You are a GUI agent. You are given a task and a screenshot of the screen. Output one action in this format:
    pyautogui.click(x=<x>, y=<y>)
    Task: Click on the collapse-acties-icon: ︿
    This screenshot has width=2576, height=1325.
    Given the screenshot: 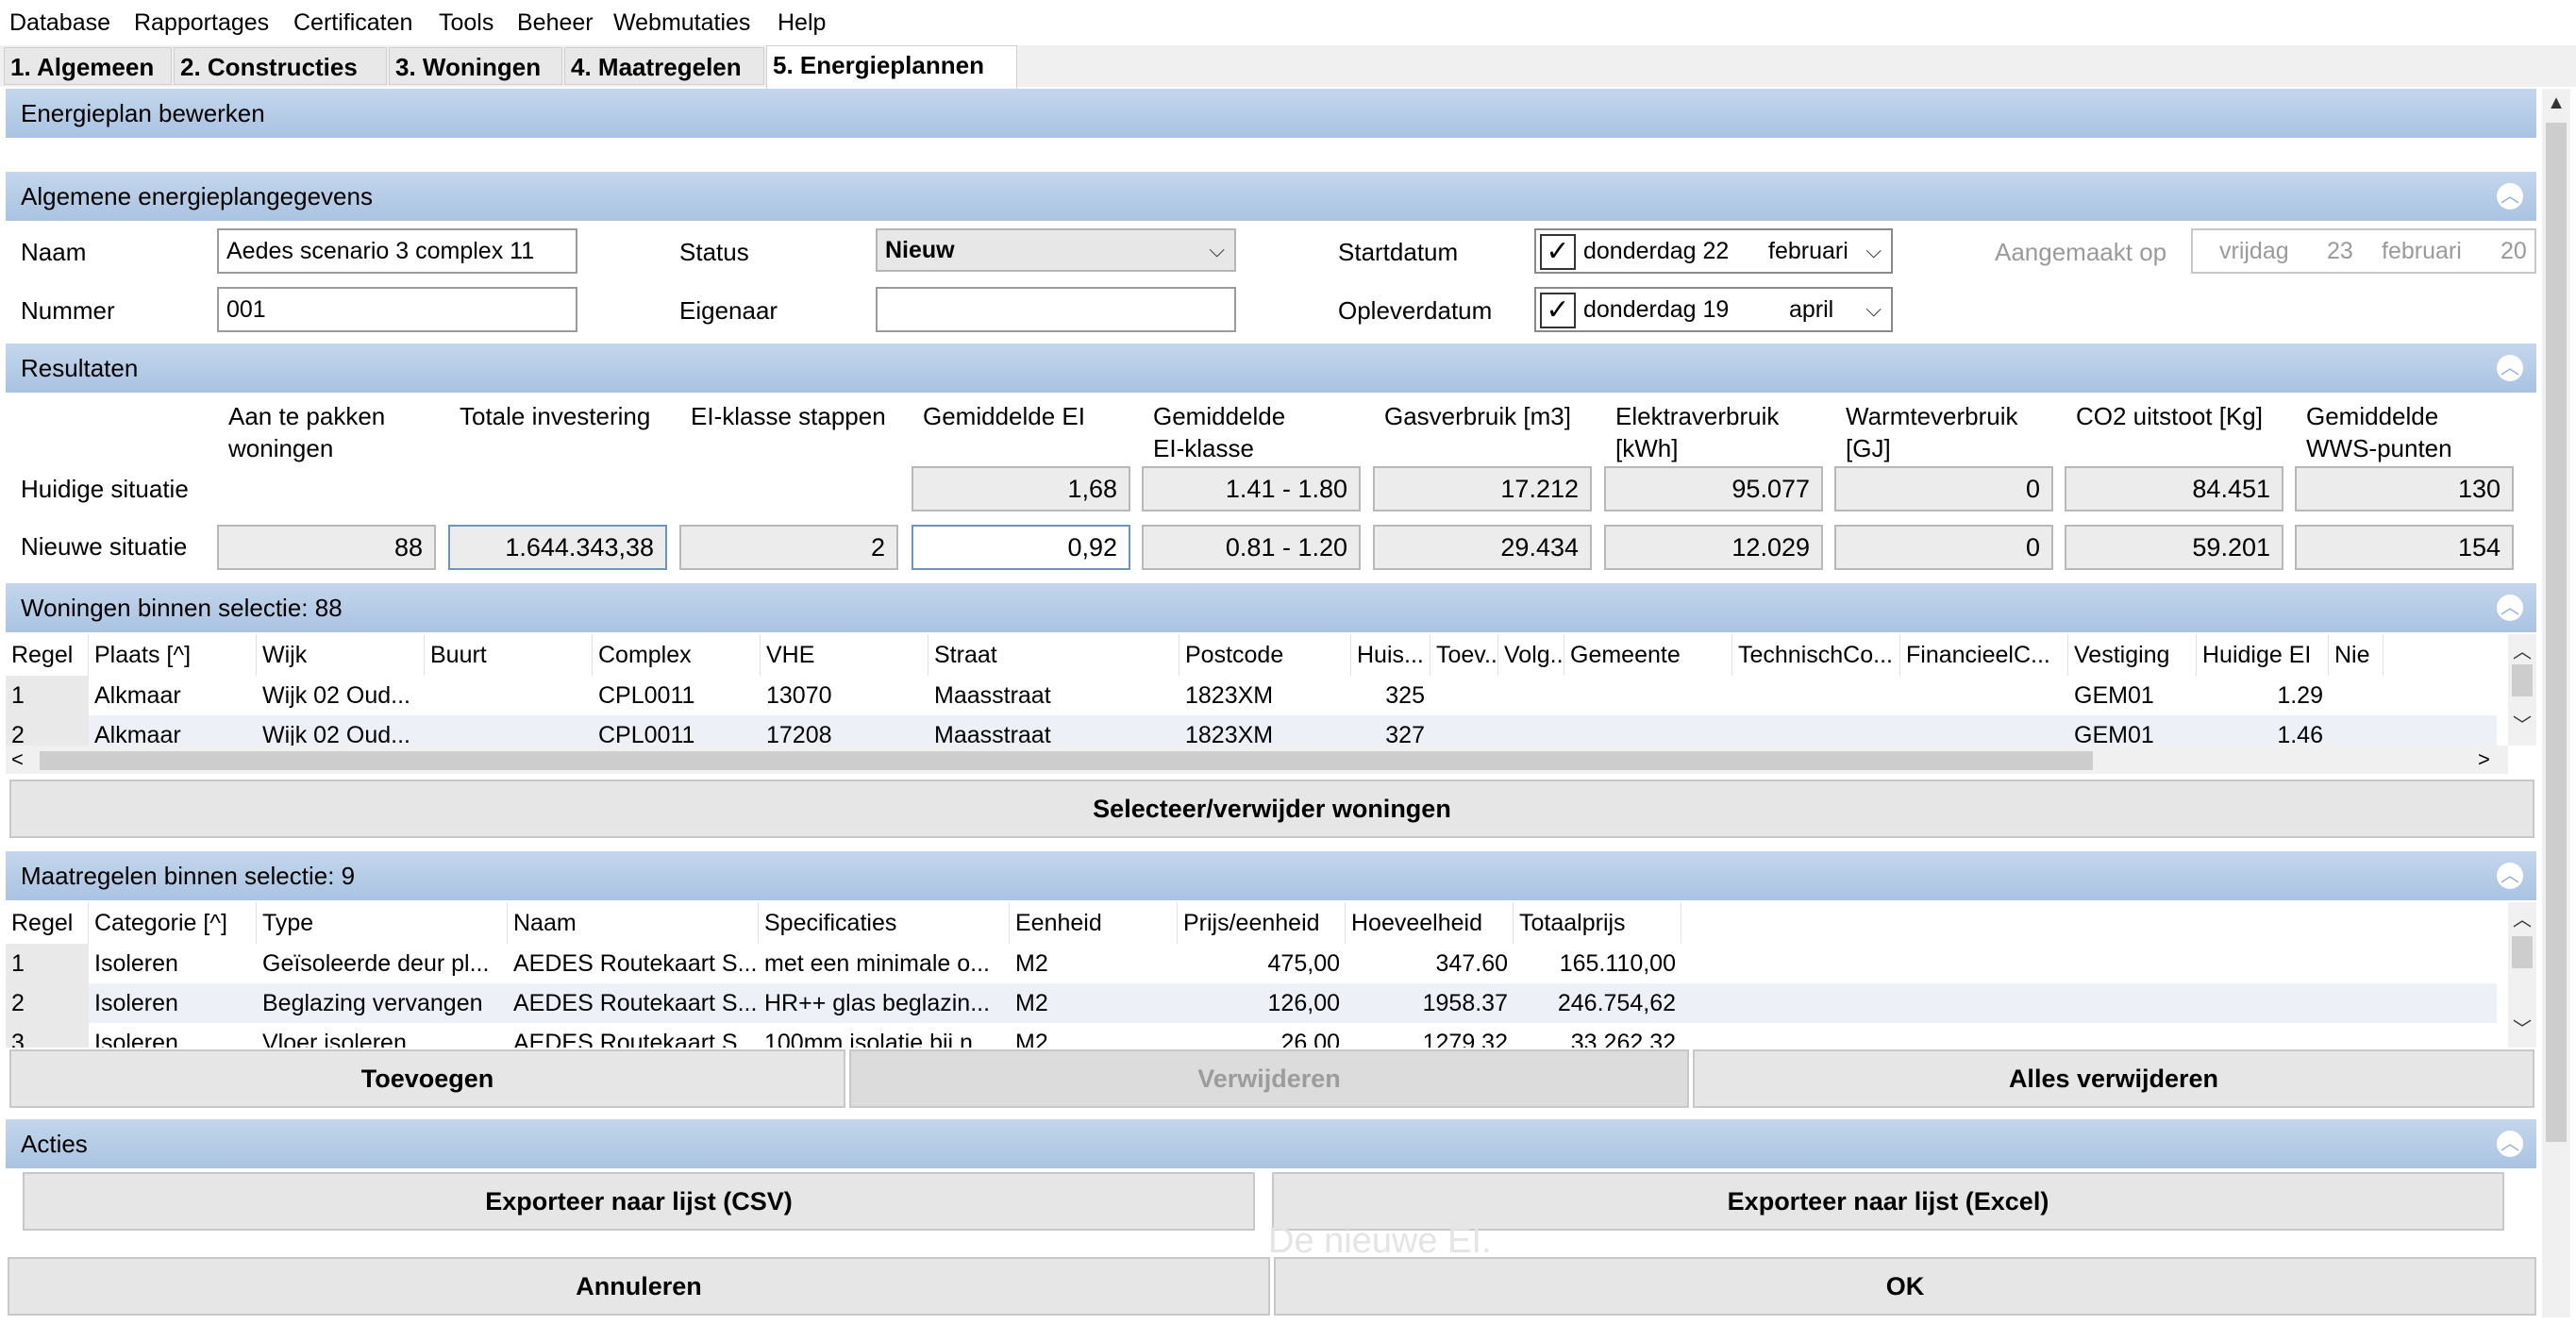 What is the action you would take?
    pyautogui.click(x=2510, y=1144)
    